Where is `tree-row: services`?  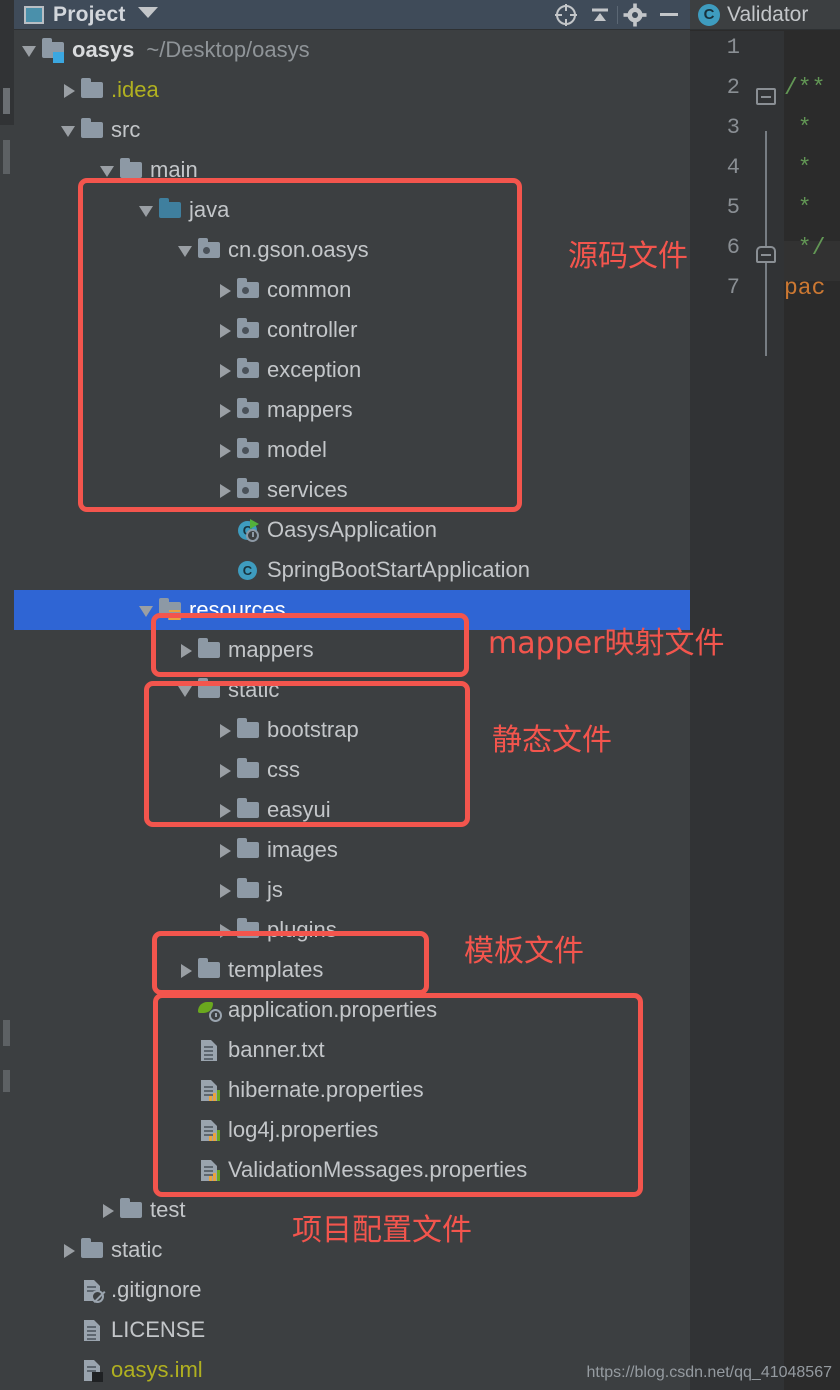 tree-row: services is located at coordinates (352, 490).